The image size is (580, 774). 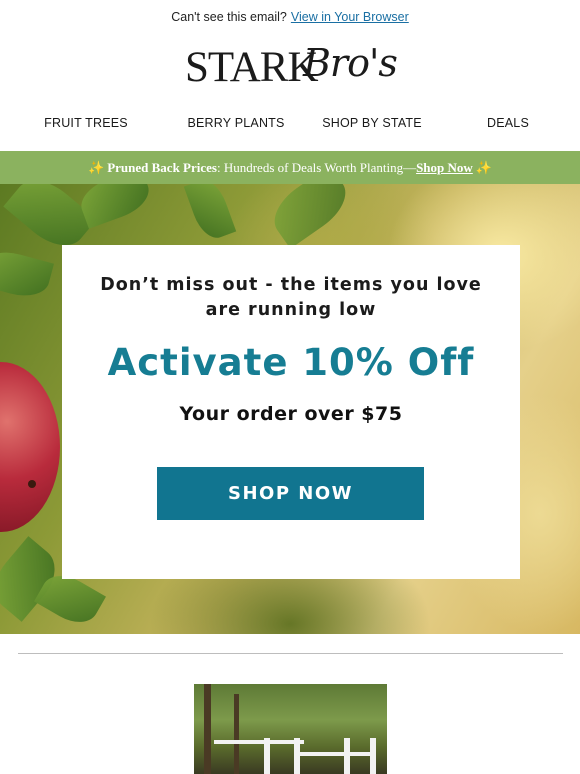 I want to click on shop-now-button: SHOP NOW, so click(x=290, y=493).